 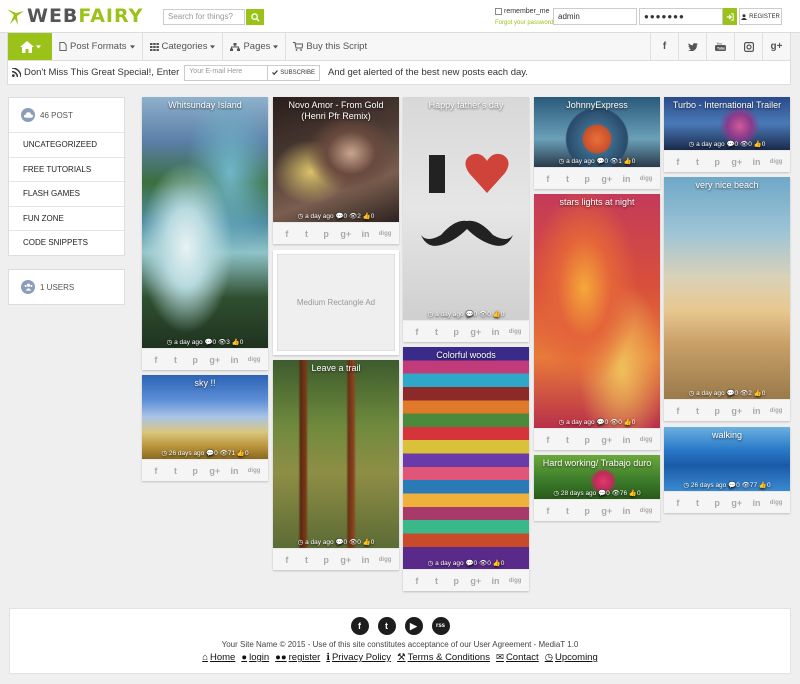 I want to click on post-title: Novo Amor - From Gold (Henri Pfr Remix), so click(x=336, y=111).